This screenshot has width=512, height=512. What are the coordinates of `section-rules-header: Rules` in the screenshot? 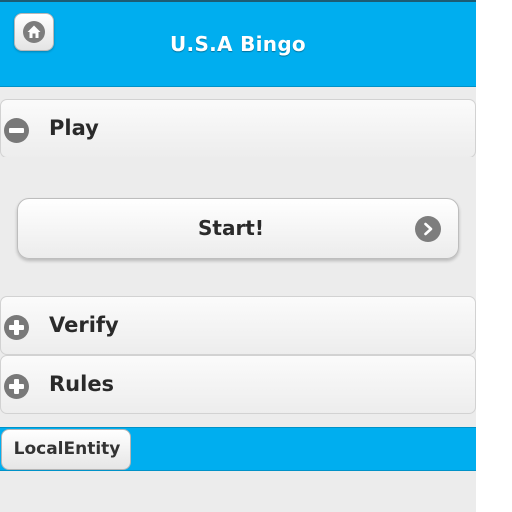 It's located at (238, 384).